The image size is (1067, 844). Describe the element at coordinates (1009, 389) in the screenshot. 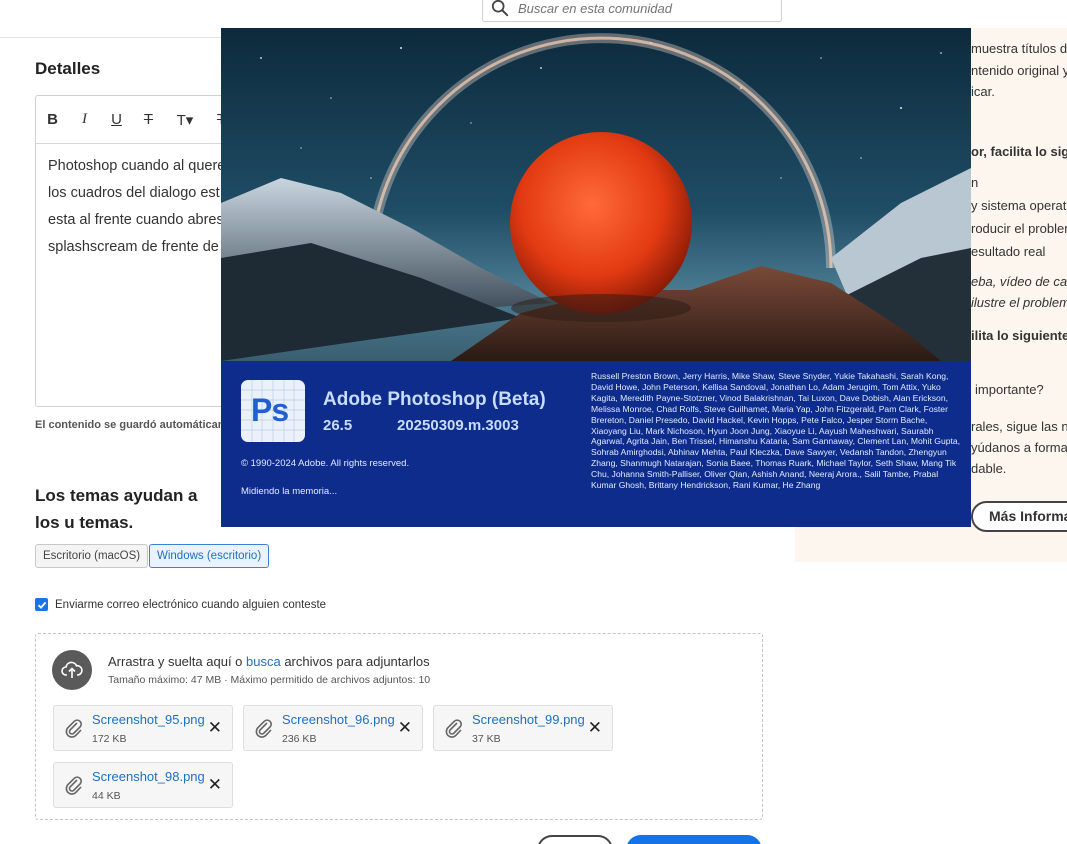

I see `guidance-line: importante?` at that location.